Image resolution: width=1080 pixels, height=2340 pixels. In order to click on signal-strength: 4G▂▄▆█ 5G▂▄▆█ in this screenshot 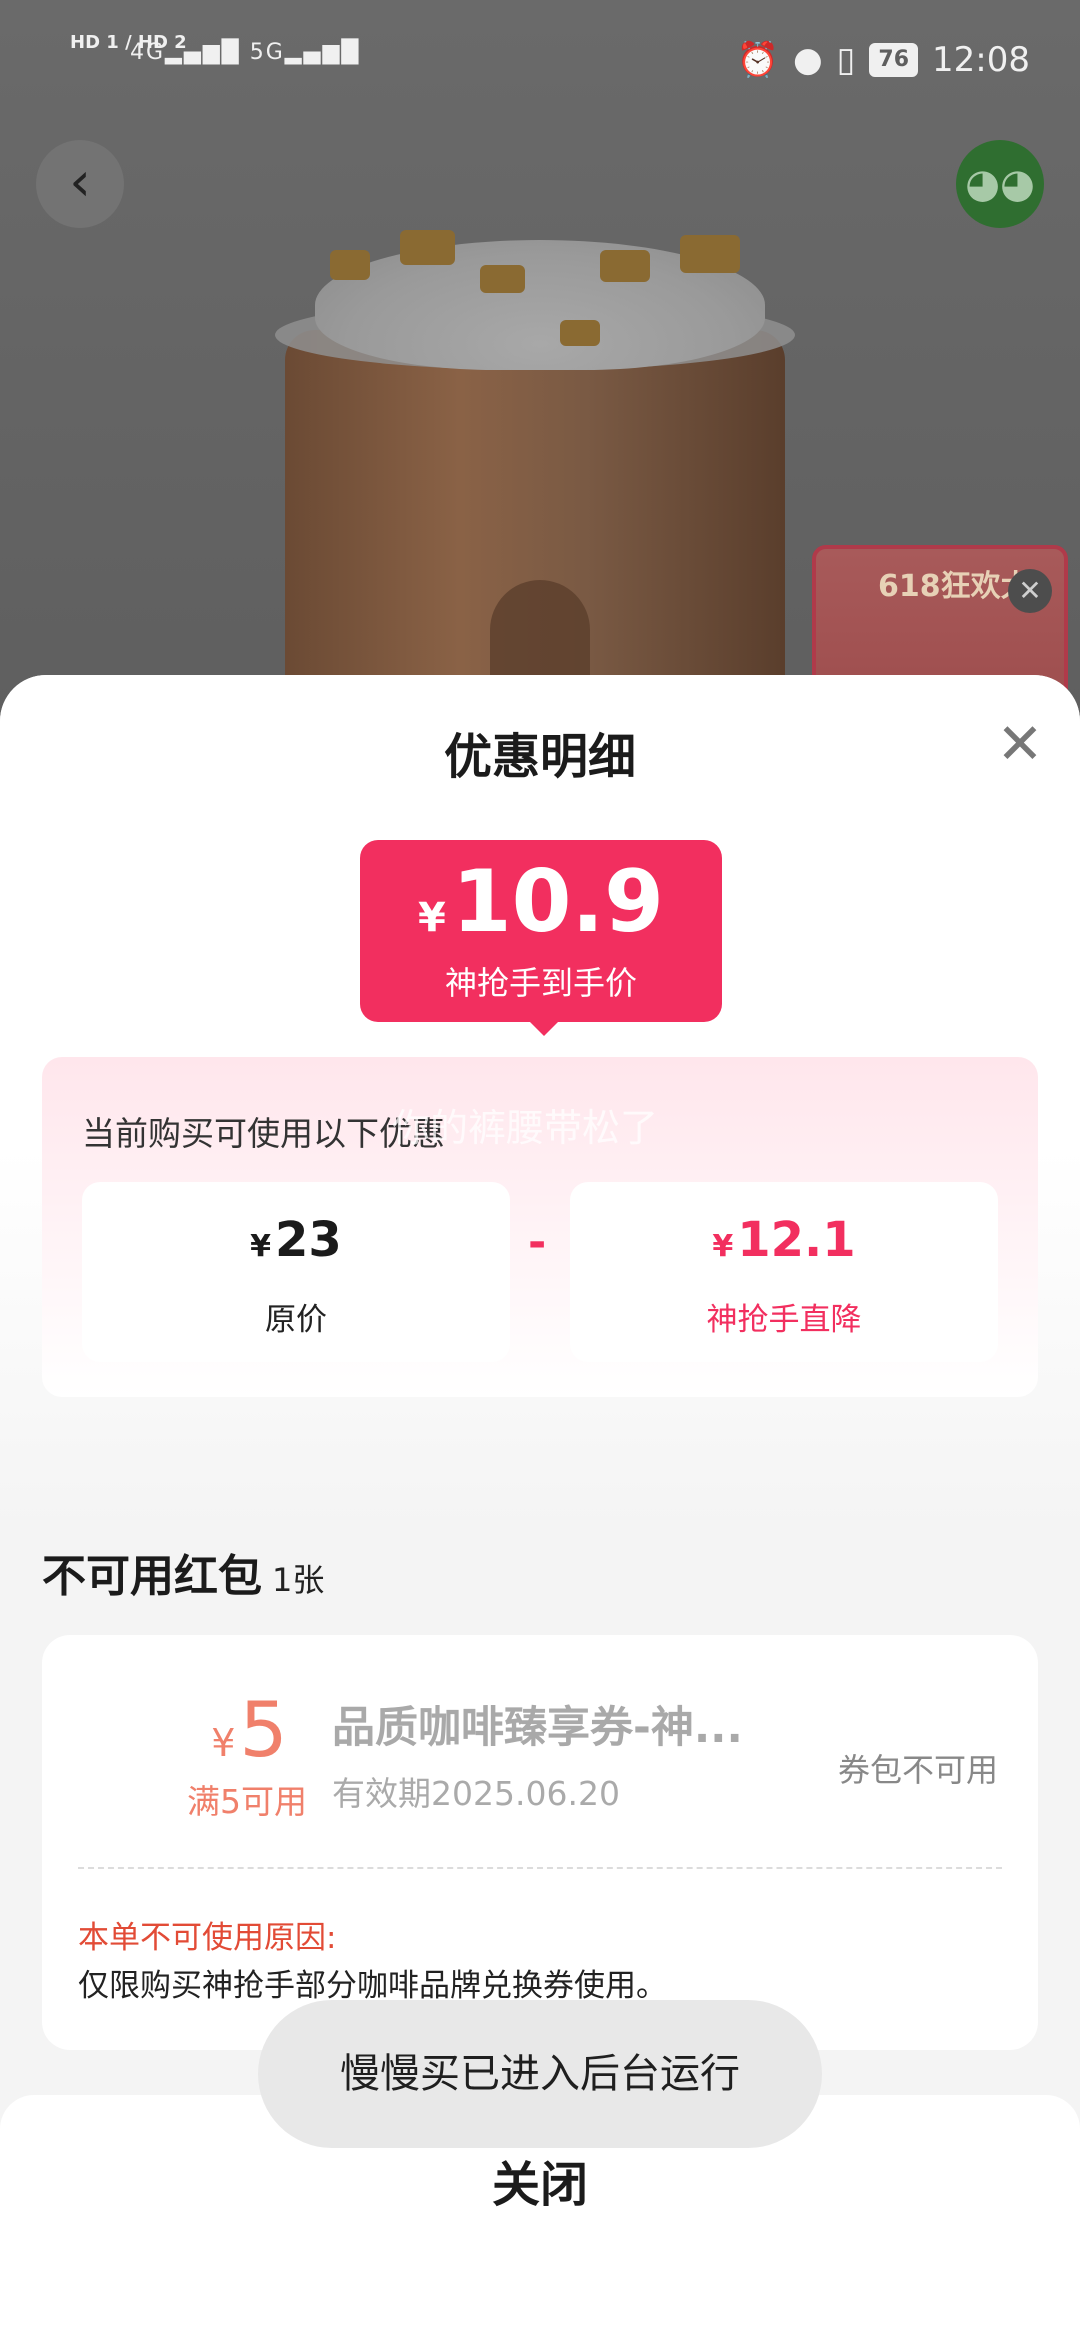, I will do `click(245, 52)`.